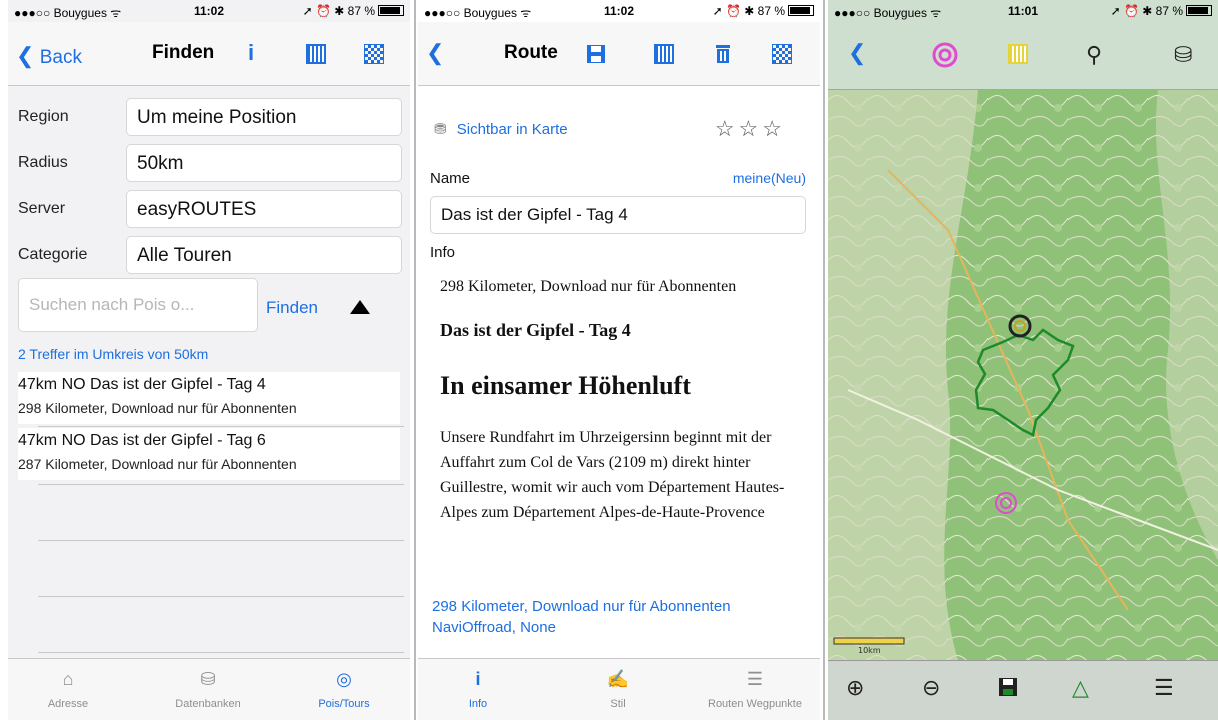 The image size is (1218, 720). I want to click on radius-field: 50km, so click(264, 163).